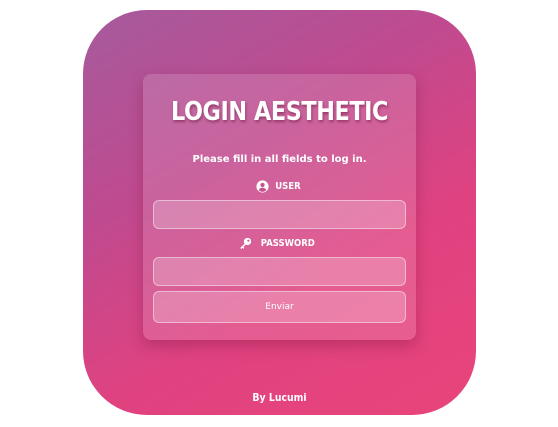  What do you see at coordinates (288, 243) in the screenshot?
I see `password-label-text: PASSWORD` at bounding box center [288, 243].